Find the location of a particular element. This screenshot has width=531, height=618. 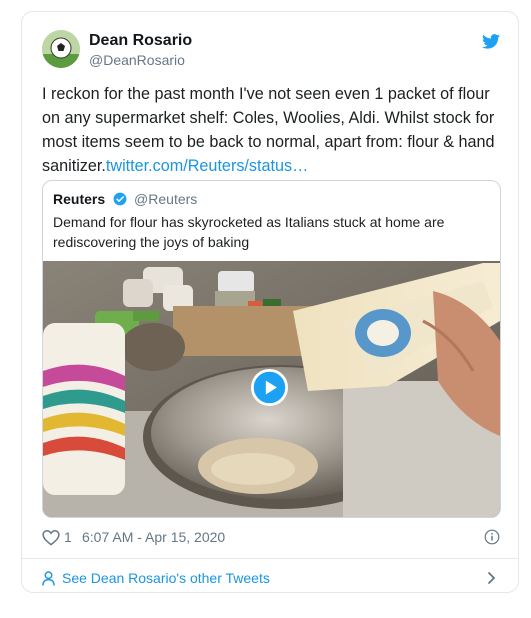

info-icon is located at coordinates (492, 537).